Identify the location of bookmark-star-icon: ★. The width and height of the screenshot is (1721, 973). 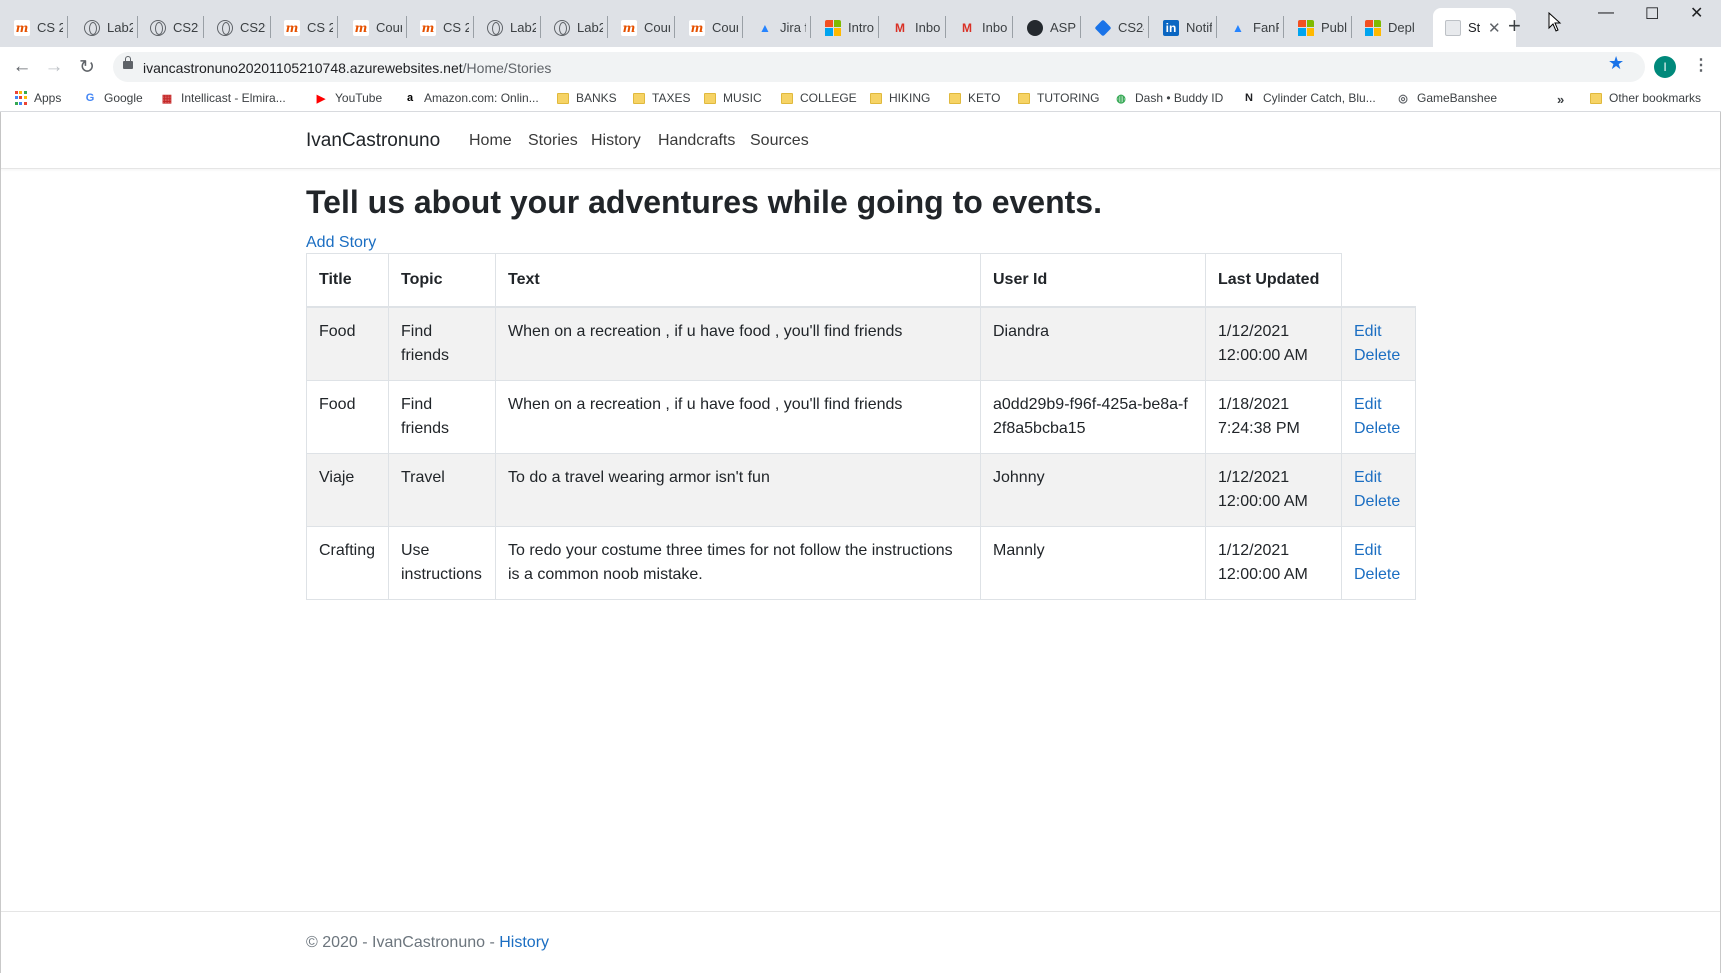
(1616, 63).